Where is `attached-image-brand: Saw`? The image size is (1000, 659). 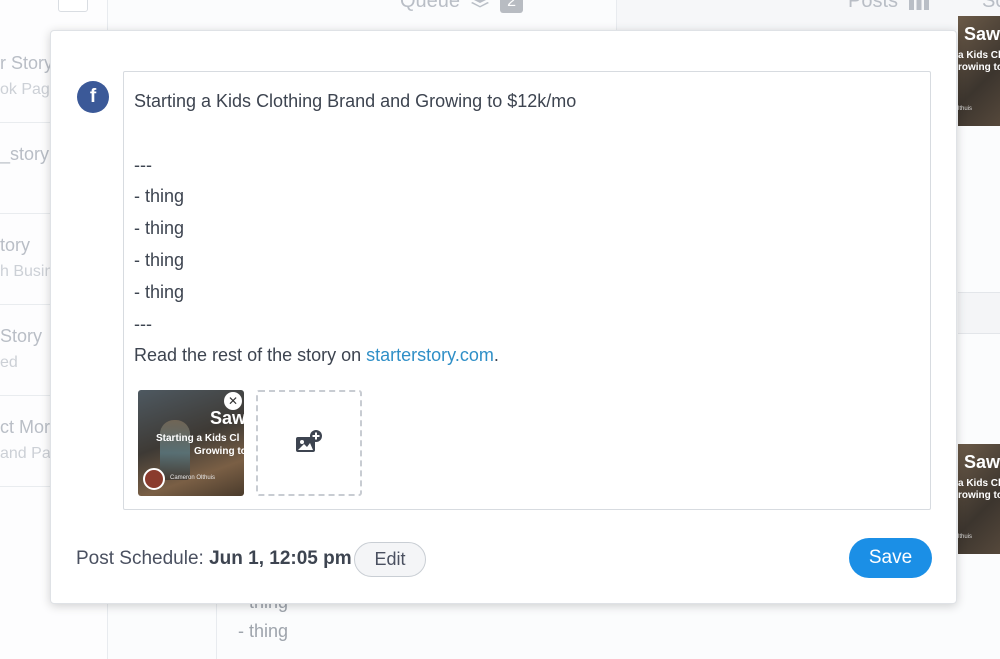 attached-image-brand: Saw is located at coordinates (227, 418).